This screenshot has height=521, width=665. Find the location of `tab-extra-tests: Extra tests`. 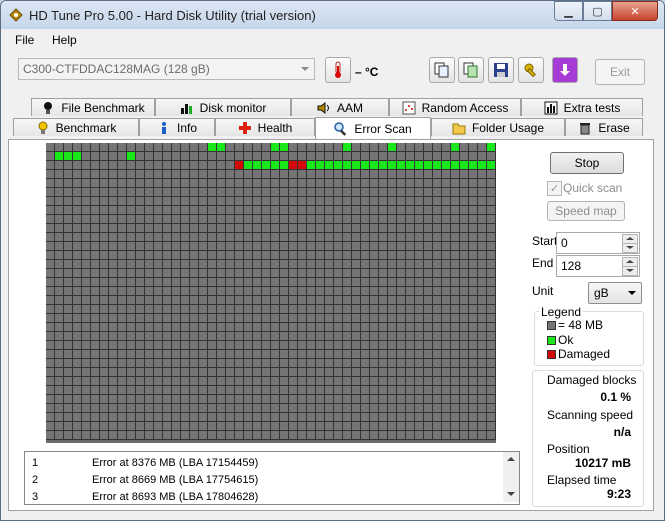

tab-extra-tests: Extra tests is located at coordinates (582, 107).